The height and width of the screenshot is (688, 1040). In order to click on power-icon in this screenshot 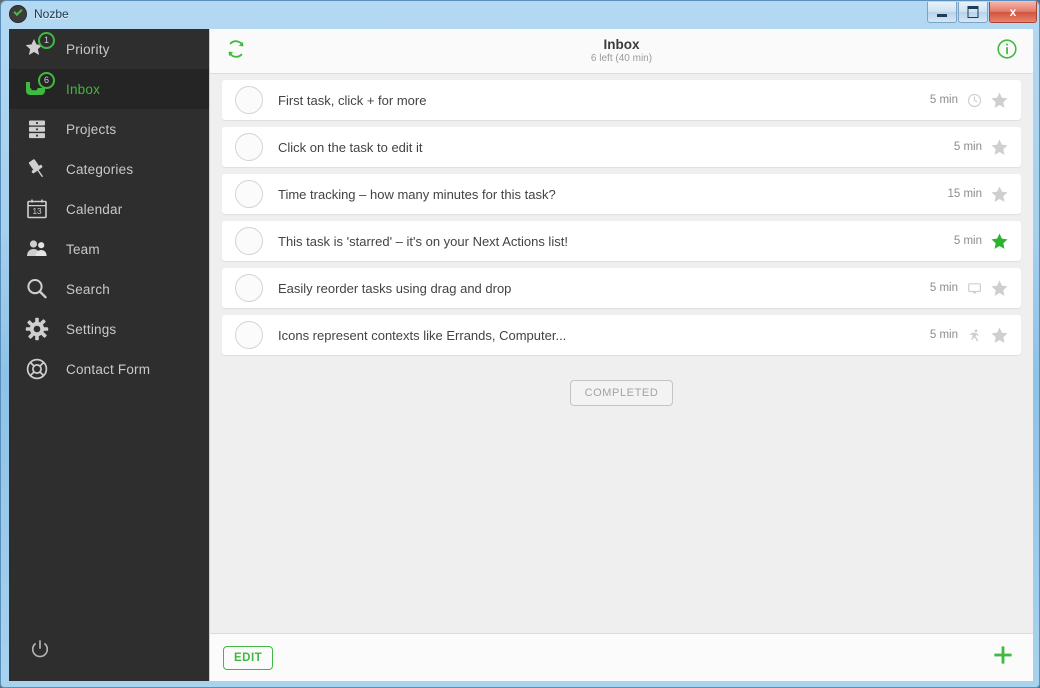, I will do `click(40, 651)`.